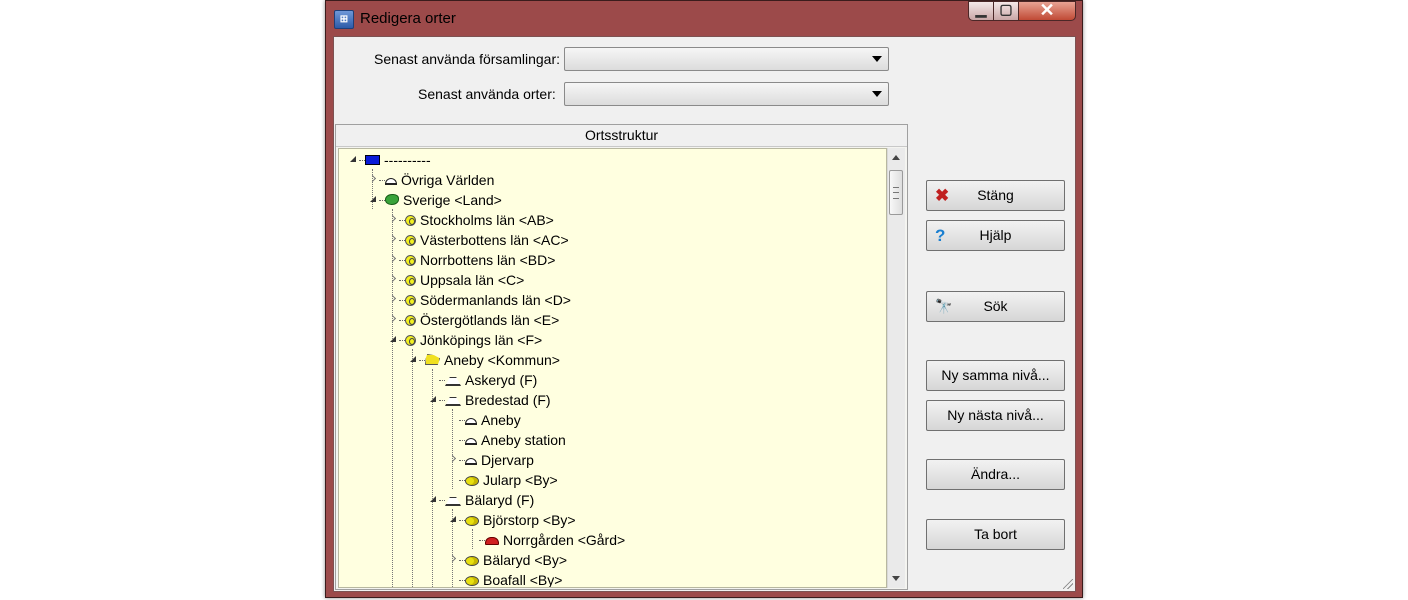 This screenshot has width=1408, height=600. What do you see at coordinates (726, 94) in the screenshot?
I see `recent-places-dropdown` at bounding box center [726, 94].